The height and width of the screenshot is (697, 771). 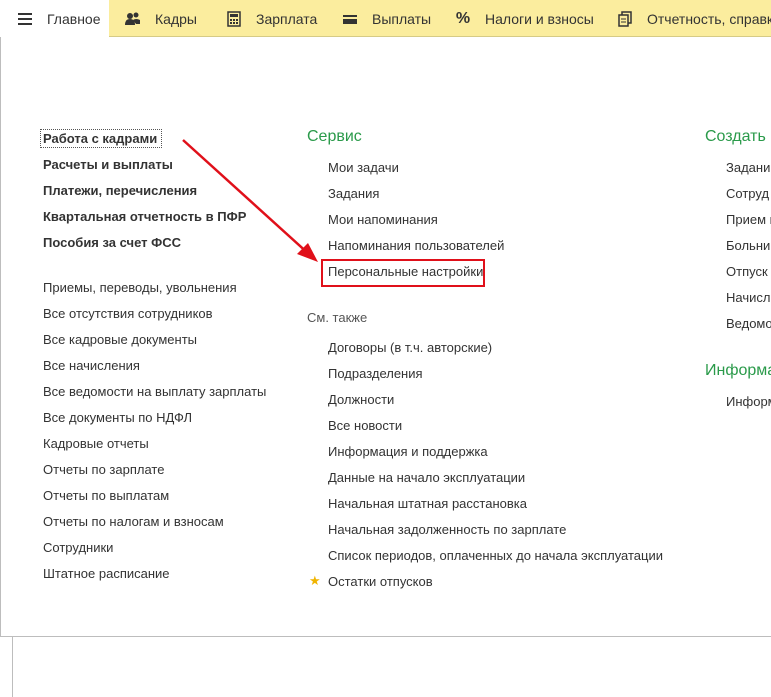 I want to click on link-initial-staffing: Начальная штатная расстановка, so click(x=427, y=504).